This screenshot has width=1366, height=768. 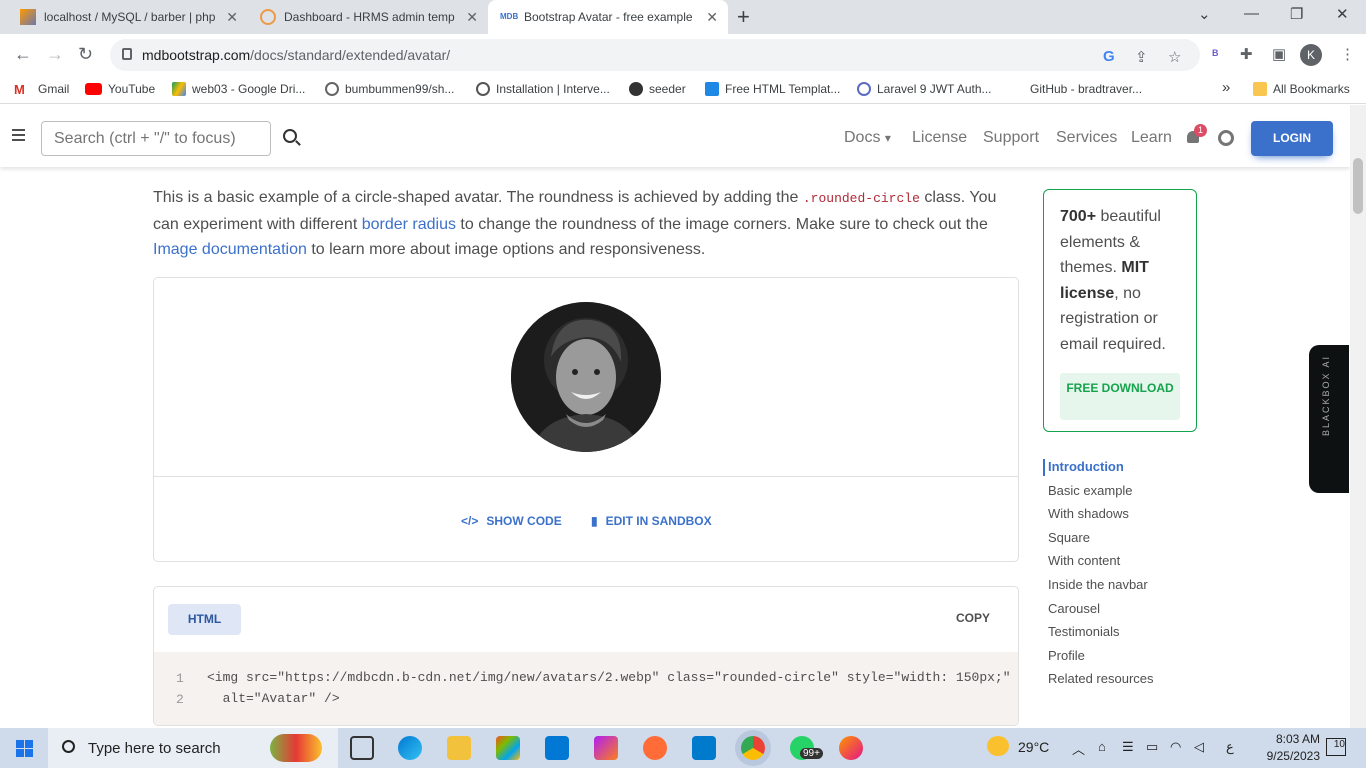 What do you see at coordinates (41, 89) in the screenshot?
I see `bookmark-gmail: M Gmail` at bounding box center [41, 89].